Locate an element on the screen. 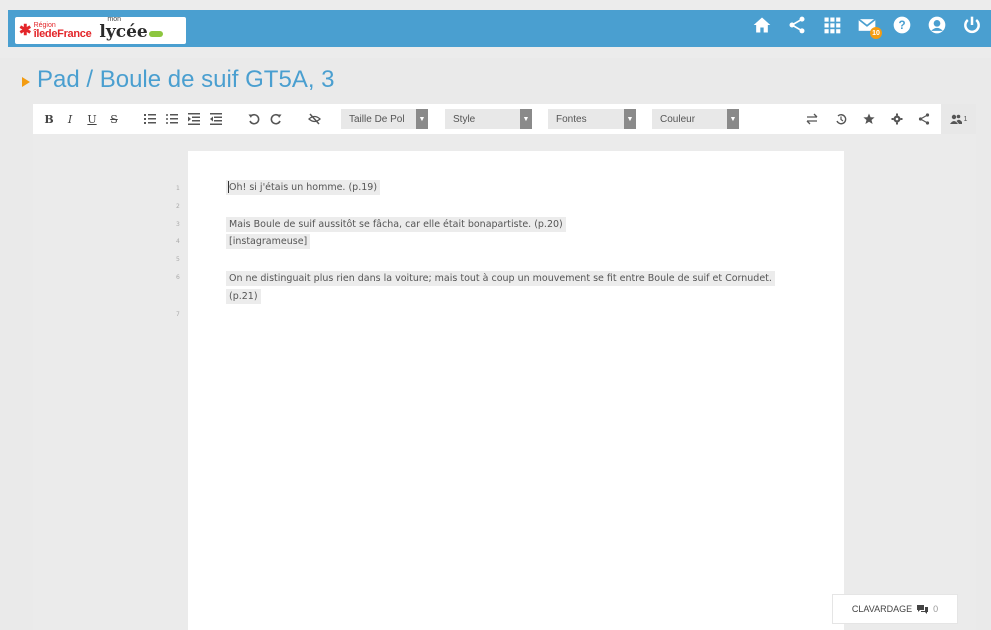  settings-gear-icon is located at coordinates (897, 121).